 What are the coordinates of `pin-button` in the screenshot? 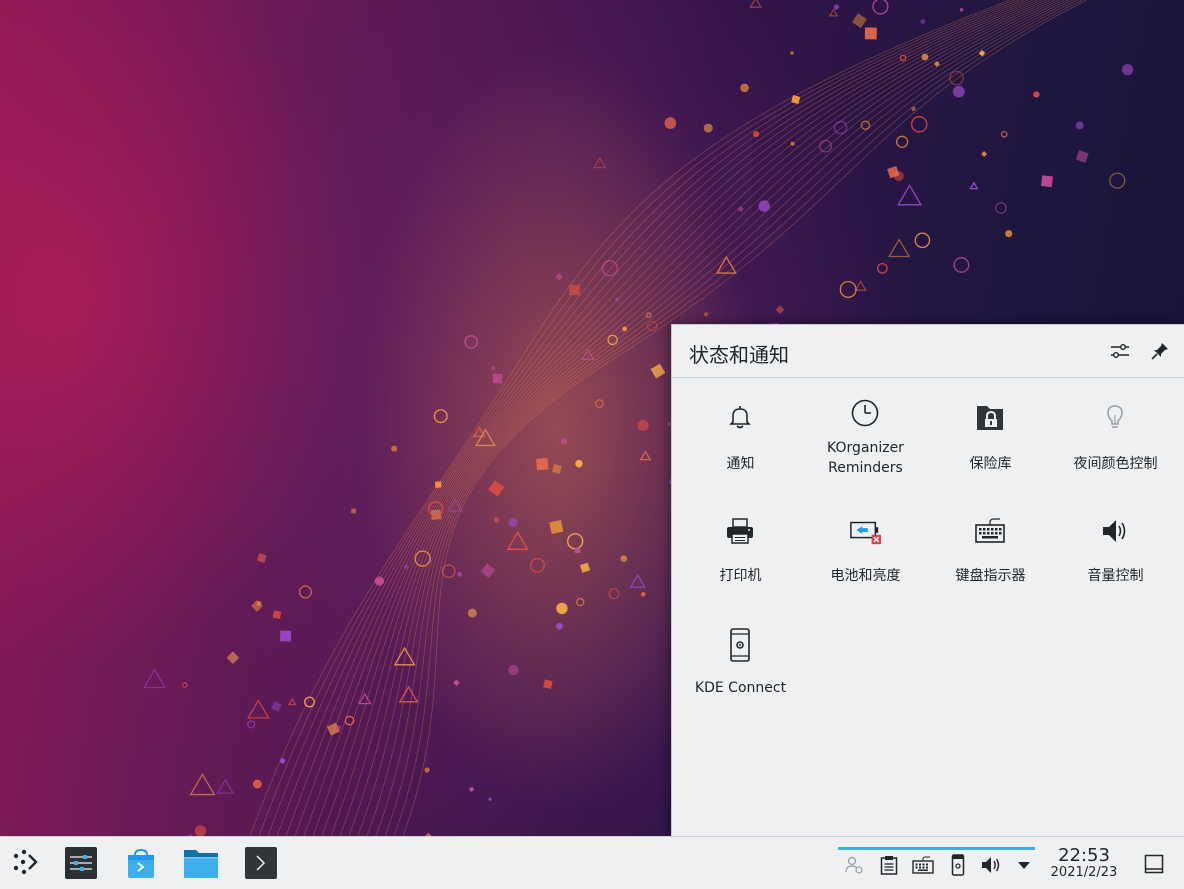 It's located at (1160, 351).